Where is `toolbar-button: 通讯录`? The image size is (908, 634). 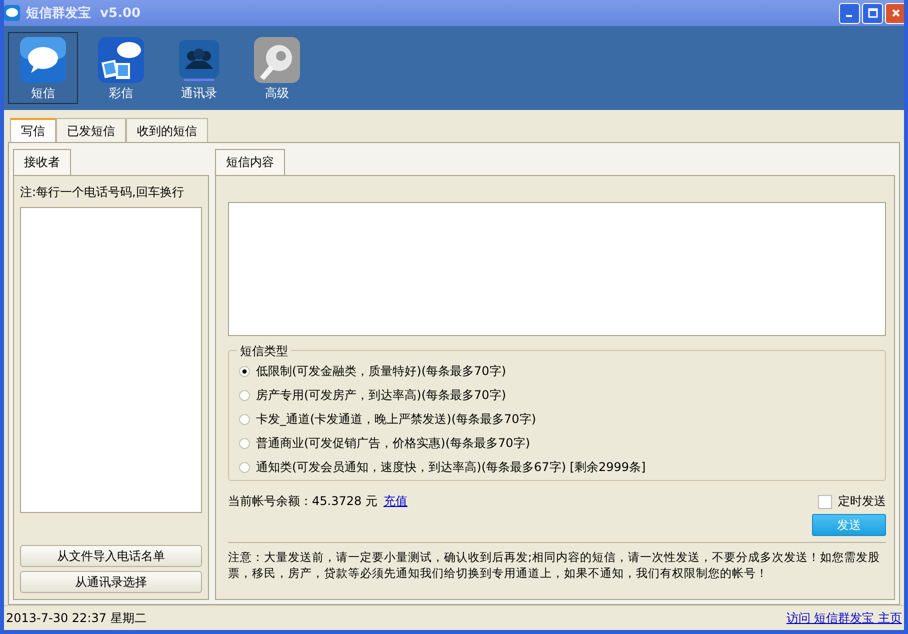 toolbar-button: 通讯录 is located at coordinates (199, 68).